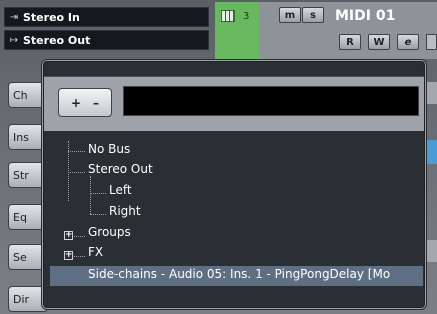  Describe the element at coordinates (379, 42) in the screenshot. I see `write-automation-button: W` at that location.